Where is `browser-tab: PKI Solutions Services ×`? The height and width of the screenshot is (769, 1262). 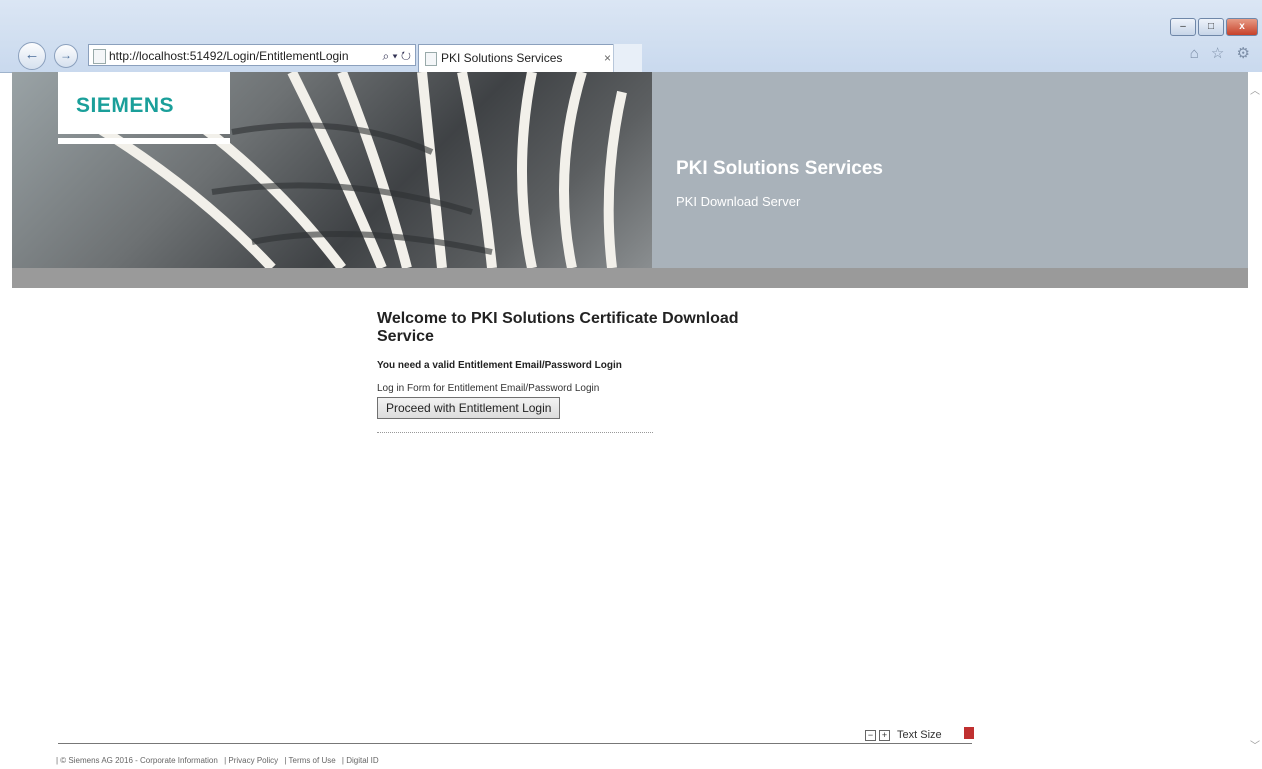
browser-tab: PKI Solutions Services × is located at coordinates (530, 58).